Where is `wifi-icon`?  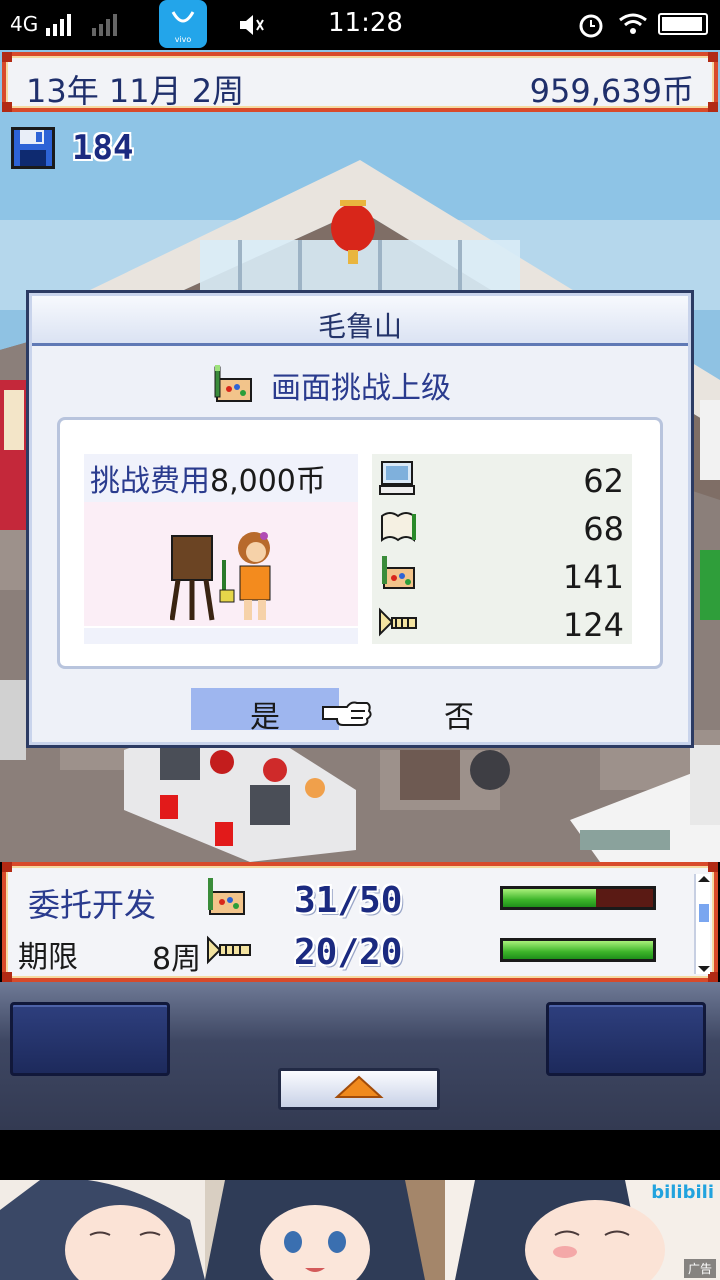 wifi-icon is located at coordinates (633, 23).